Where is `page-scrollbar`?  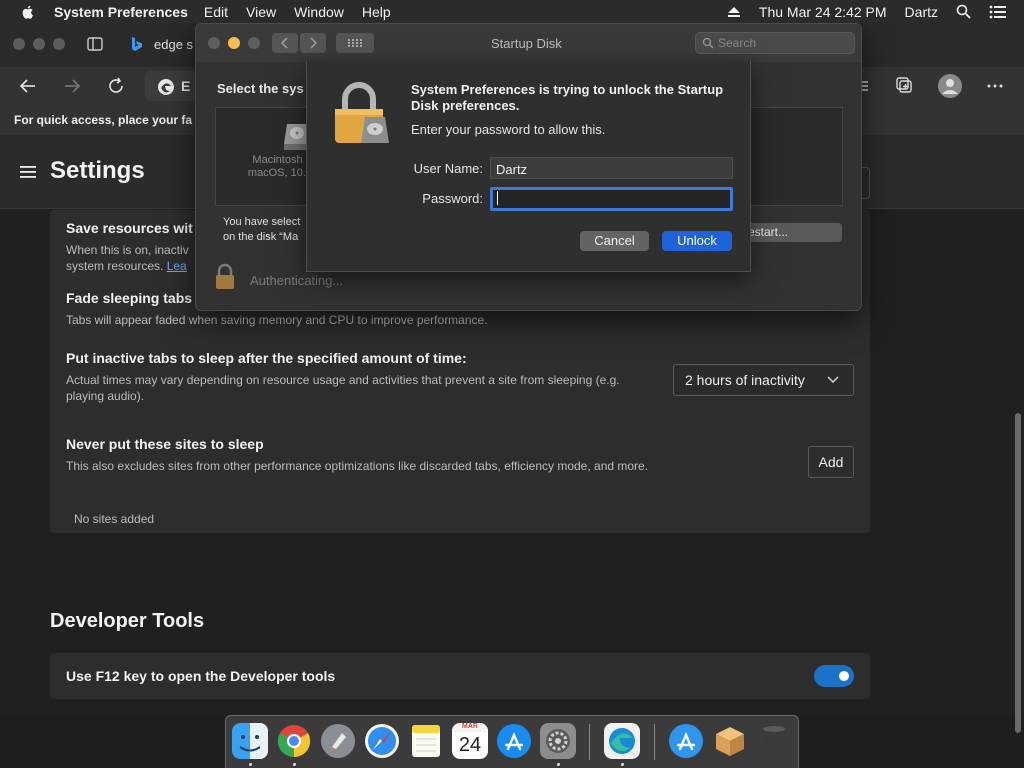
page-scrollbar is located at coordinates (1018, 573).